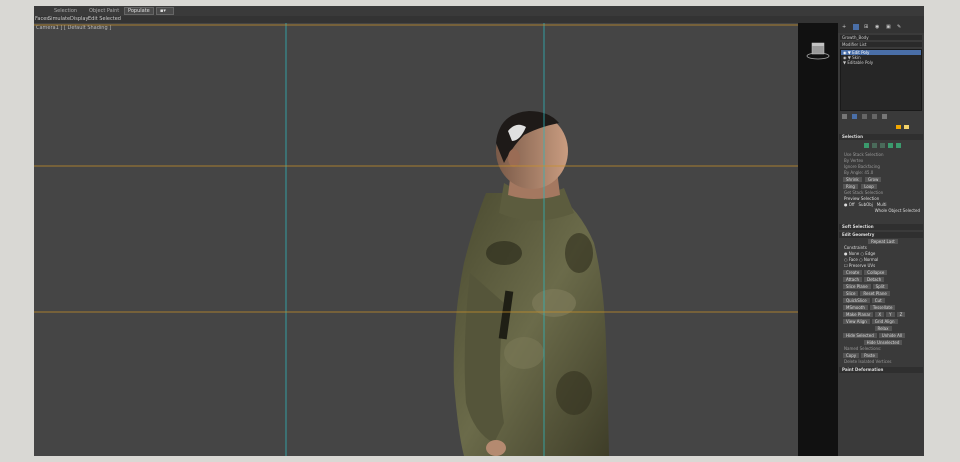 Image resolution: width=960 pixels, height=462 pixels. What do you see at coordinates (878, 300) in the screenshot?
I see `cut-button: Cut` at bounding box center [878, 300].